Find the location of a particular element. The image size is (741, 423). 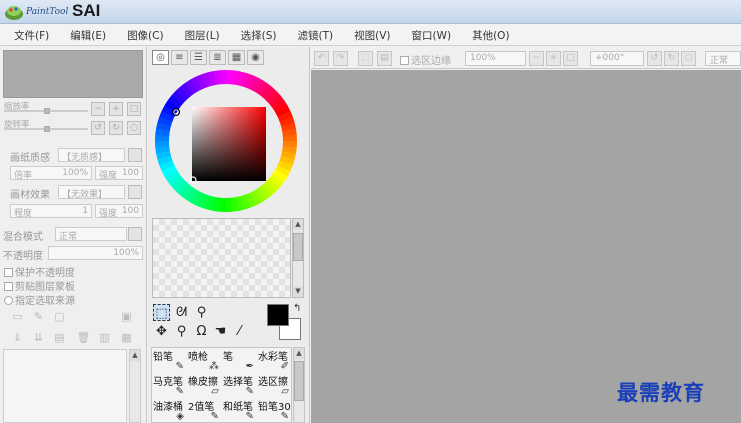

layer-scrollbar: ▲ is located at coordinates (135, 386).